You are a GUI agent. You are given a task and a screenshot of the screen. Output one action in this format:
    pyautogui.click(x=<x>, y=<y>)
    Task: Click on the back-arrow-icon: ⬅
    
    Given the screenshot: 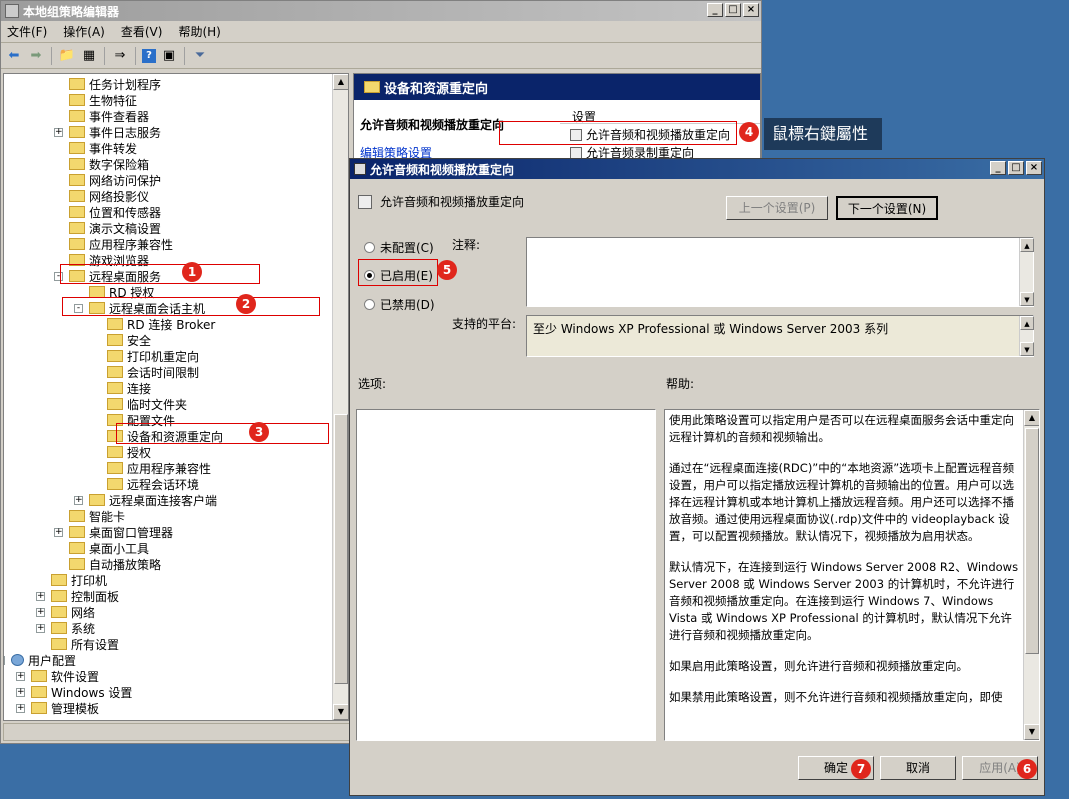 What is the action you would take?
    pyautogui.click(x=14, y=56)
    